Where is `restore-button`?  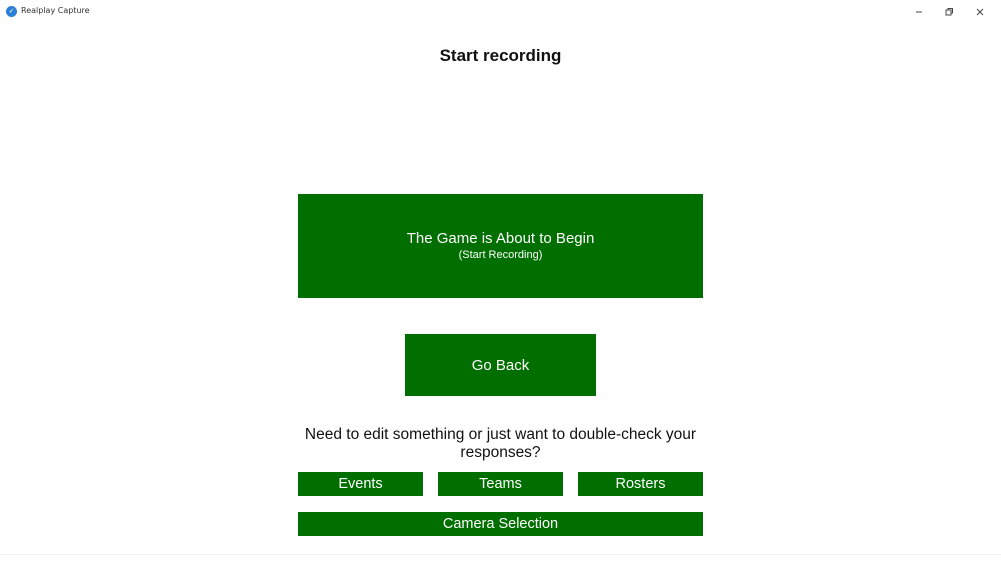
restore-button is located at coordinates (949, 12).